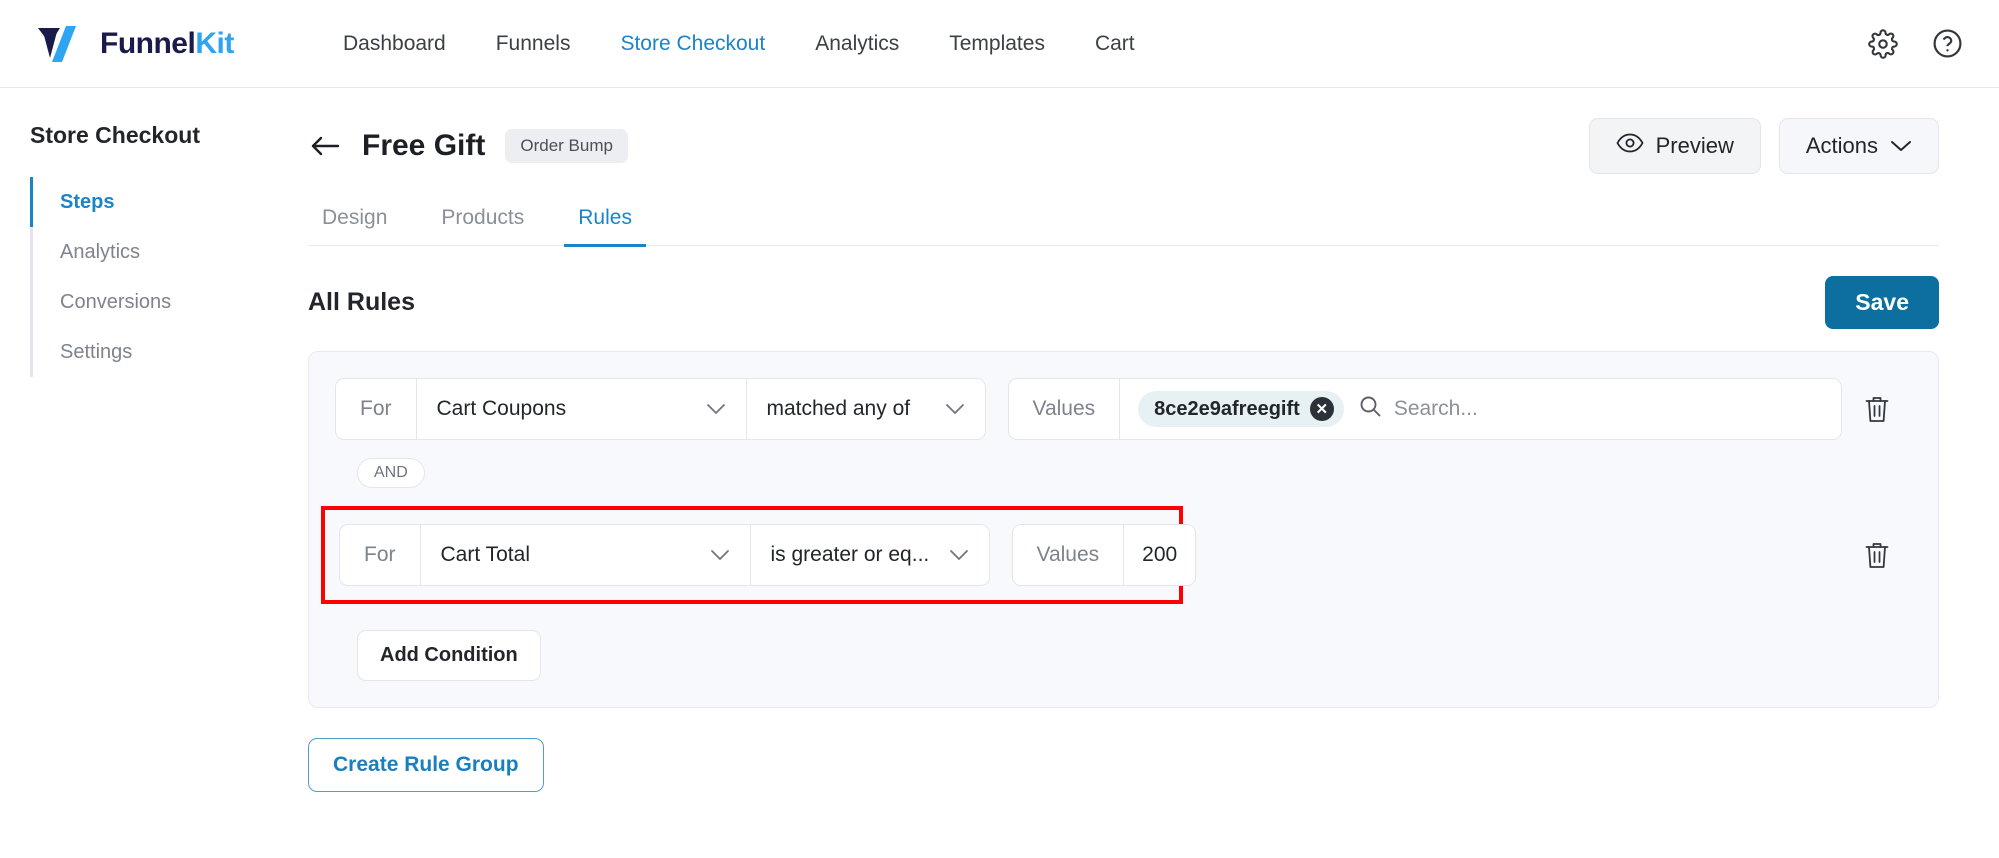  Describe the element at coordinates (485, 554) in the screenshot. I see `condition-field-value: Cart Total` at that location.